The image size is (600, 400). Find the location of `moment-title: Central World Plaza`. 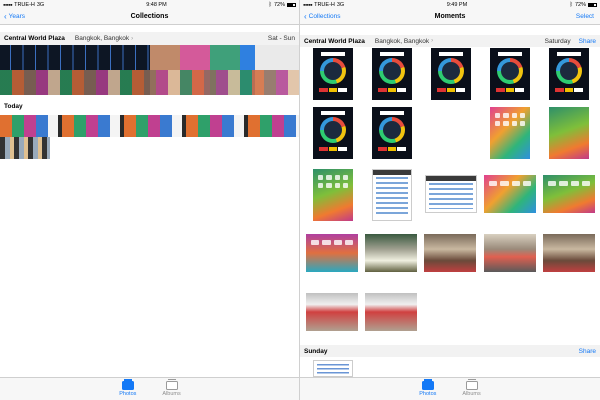

moment-title: Central World Plaza is located at coordinates (334, 41).